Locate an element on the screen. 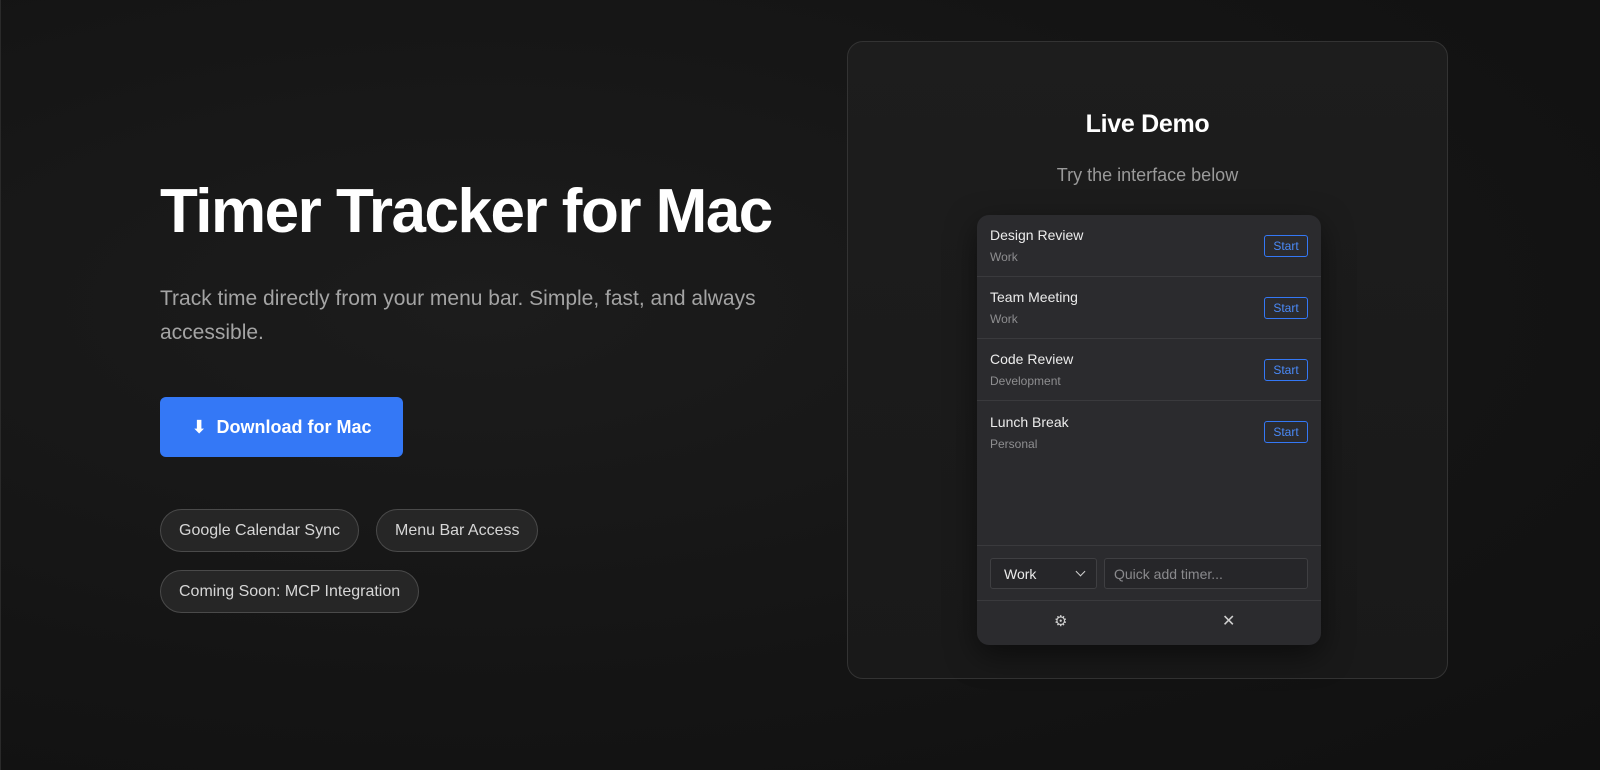  timer-info: Team Meeting Work is located at coordinates (1034, 307).